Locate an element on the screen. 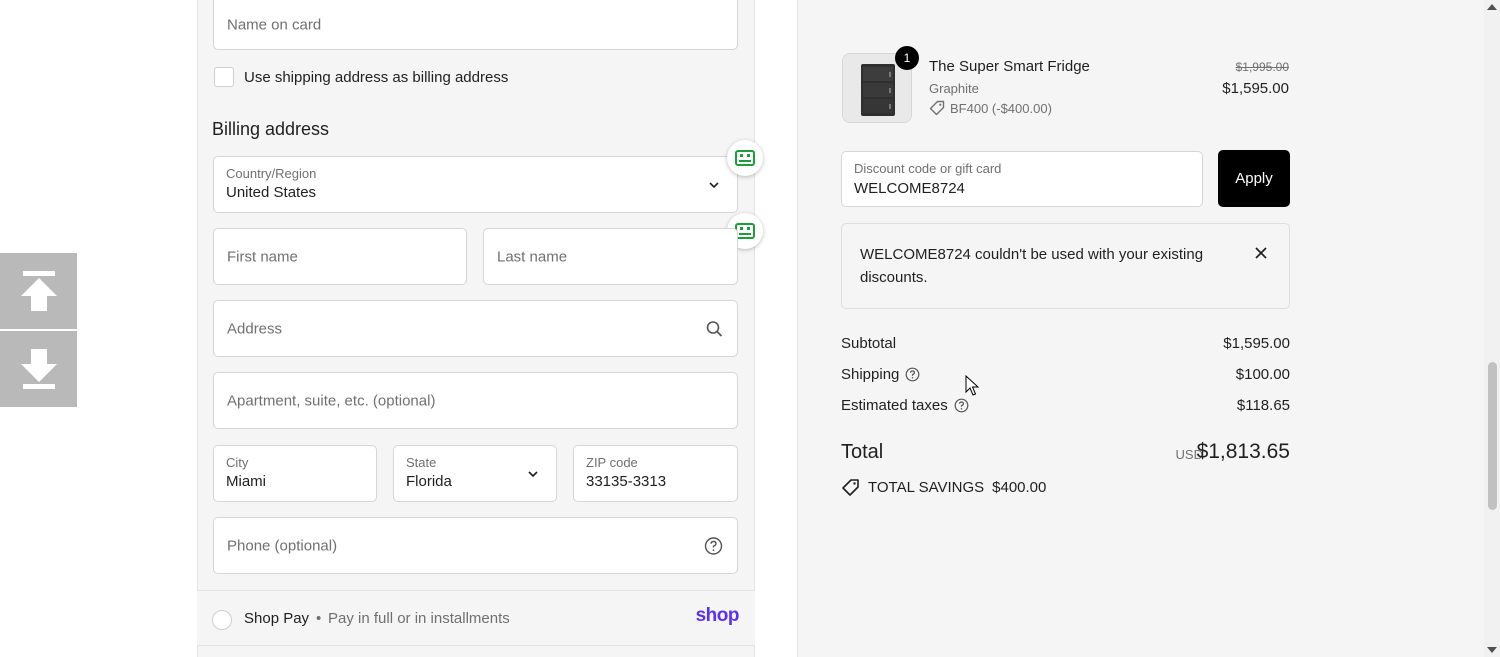 Image resolution: width=1500 pixels, height=657 pixels. country-value: United States is located at coordinates (271, 192).